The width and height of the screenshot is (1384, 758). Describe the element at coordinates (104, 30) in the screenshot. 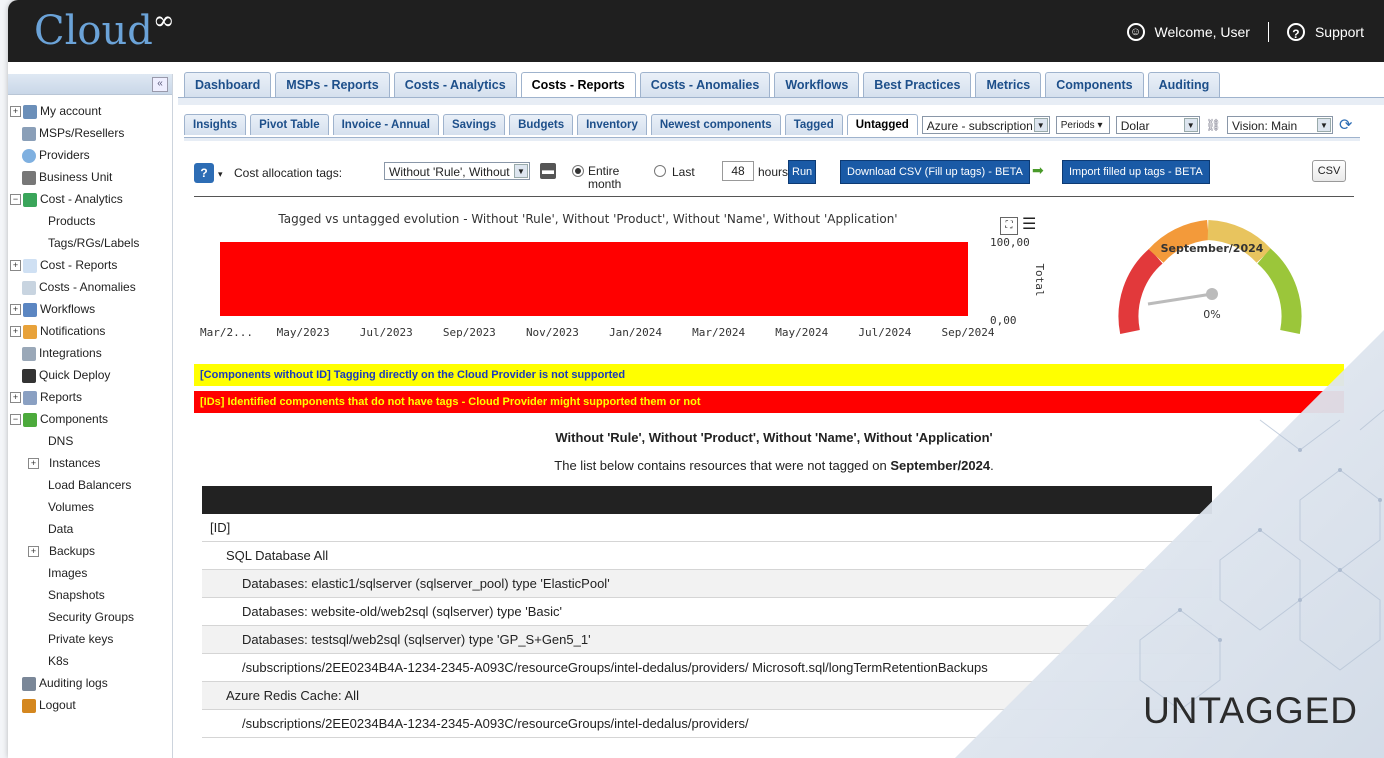

I see `cloud-logo: Cloud∞` at that location.